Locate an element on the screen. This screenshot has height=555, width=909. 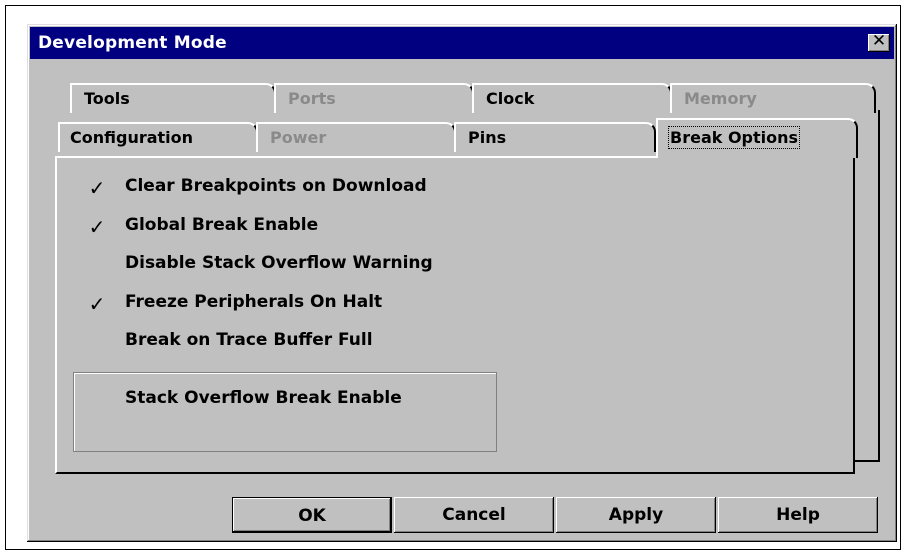
tab-power-label: Power is located at coordinates (298, 137).